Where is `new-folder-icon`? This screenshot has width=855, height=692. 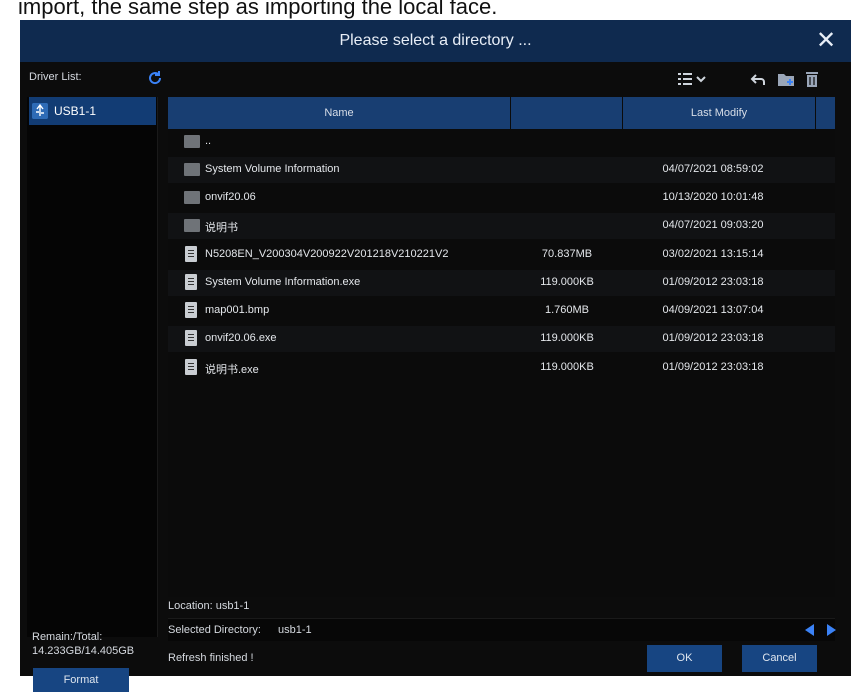
new-folder-icon is located at coordinates (786, 79).